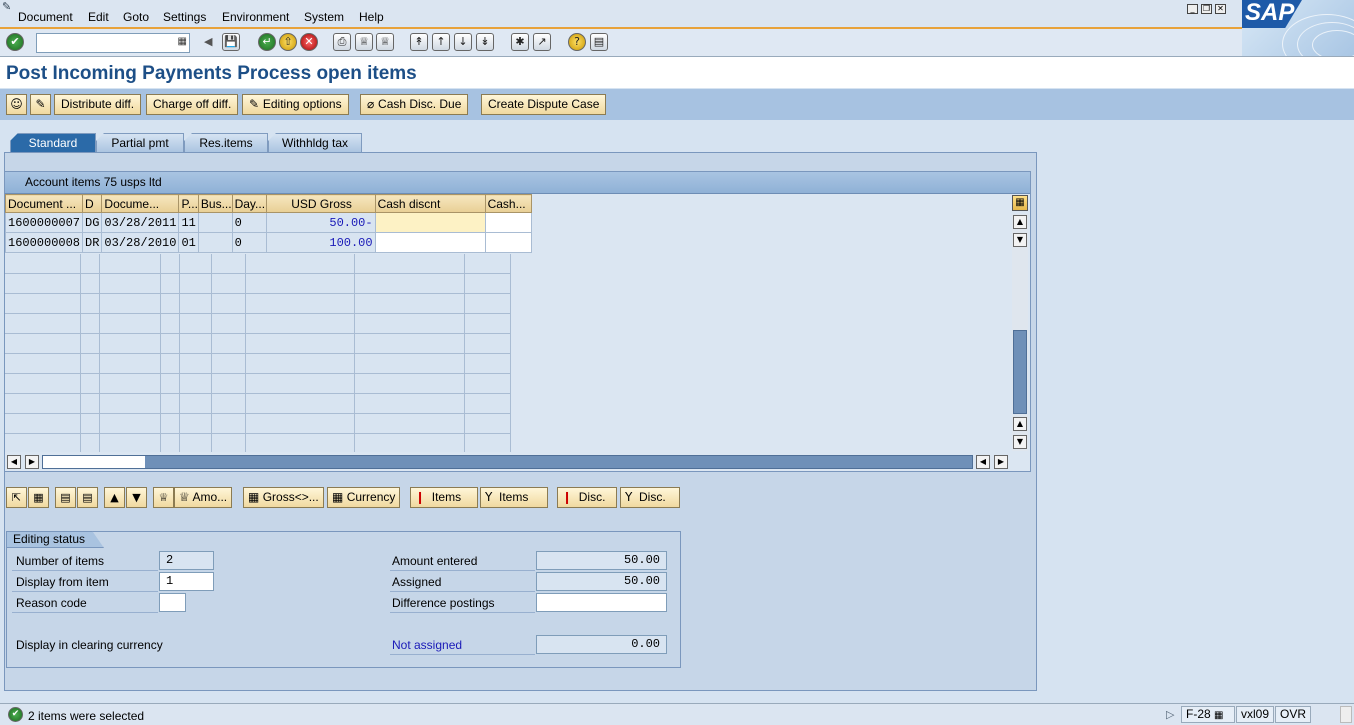 This screenshot has height=725, width=1354. What do you see at coordinates (86, 716) in the screenshot?
I see `status-message: 2 items were selected` at bounding box center [86, 716].